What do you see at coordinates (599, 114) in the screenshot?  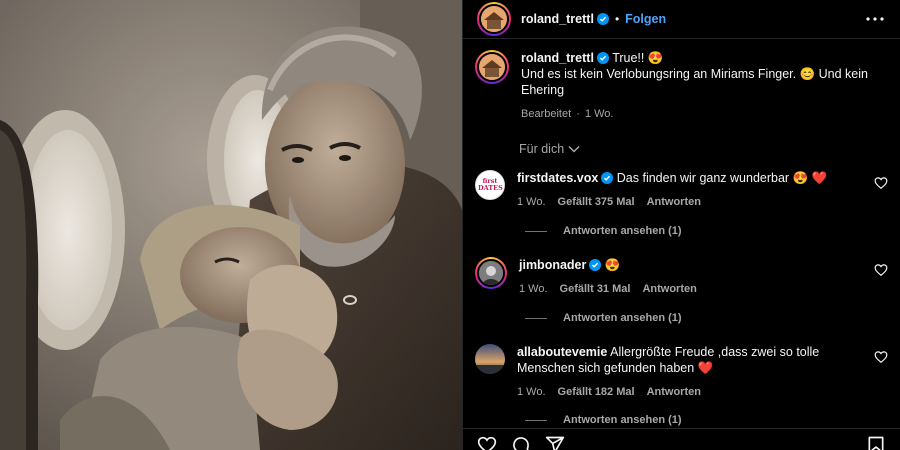 I see `caption-age: 1 Wo.` at bounding box center [599, 114].